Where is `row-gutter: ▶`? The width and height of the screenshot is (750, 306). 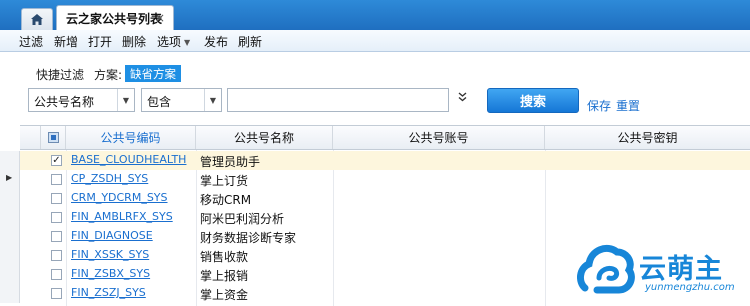 row-gutter: ▶ is located at coordinates (10, 179).